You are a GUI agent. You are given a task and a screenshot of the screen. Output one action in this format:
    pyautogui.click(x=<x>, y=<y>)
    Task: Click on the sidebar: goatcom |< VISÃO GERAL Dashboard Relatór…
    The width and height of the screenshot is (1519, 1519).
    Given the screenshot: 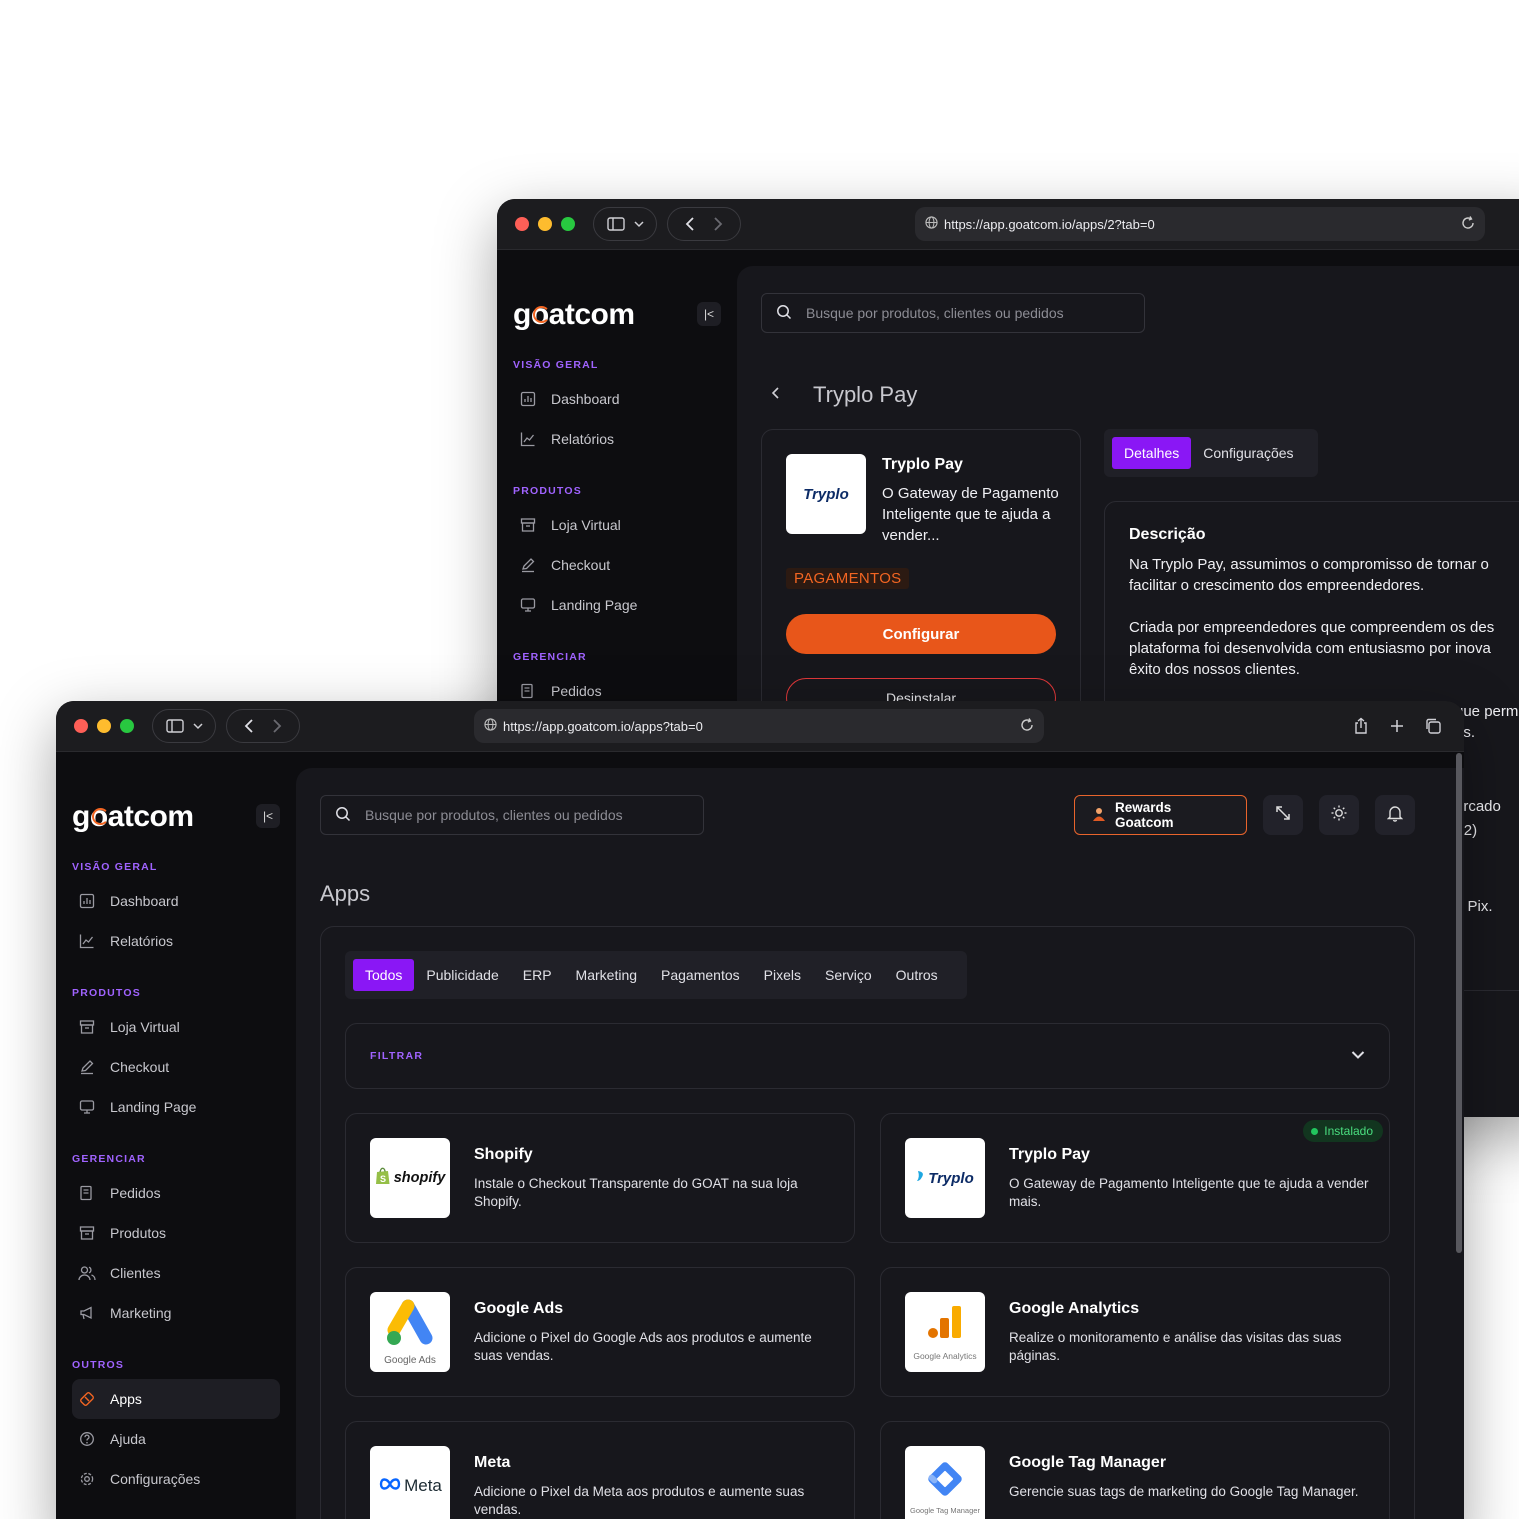 What is the action you would take?
    pyautogui.click(x=176, y=1135)
    